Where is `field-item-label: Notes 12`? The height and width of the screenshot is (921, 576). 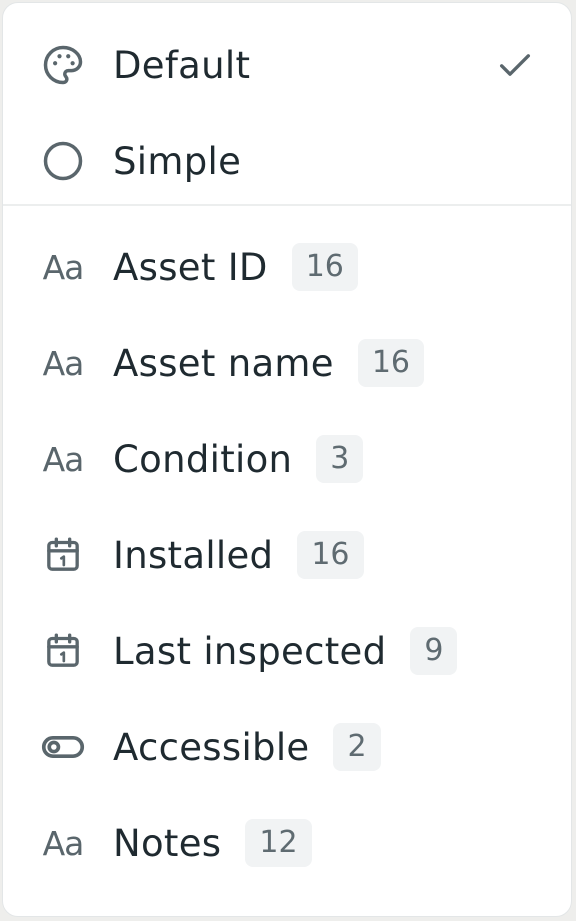 field-item-label: Notes 12 is located at coordinates (212, 843).